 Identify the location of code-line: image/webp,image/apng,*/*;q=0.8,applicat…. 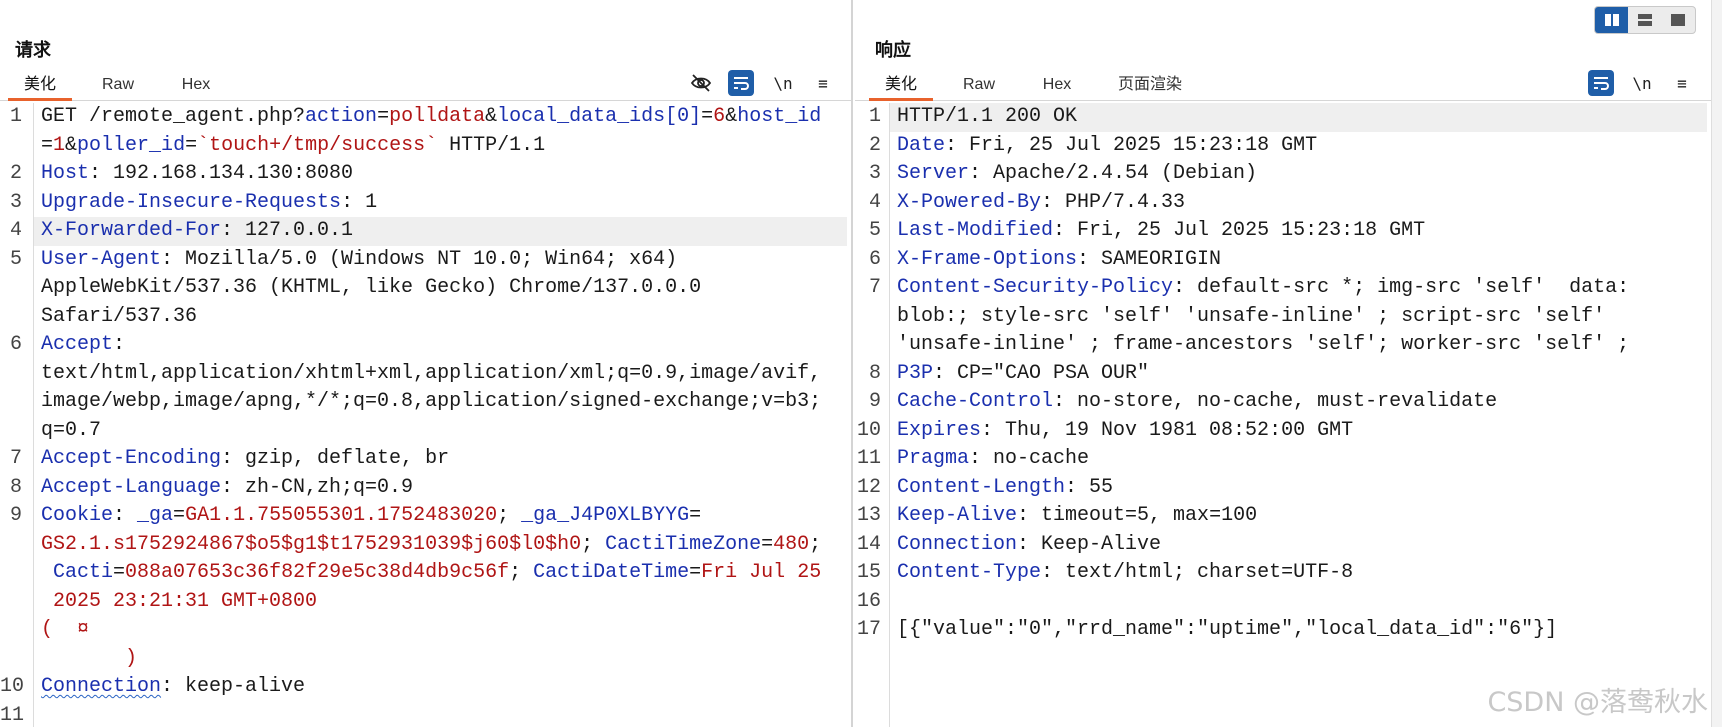
(440, 402).